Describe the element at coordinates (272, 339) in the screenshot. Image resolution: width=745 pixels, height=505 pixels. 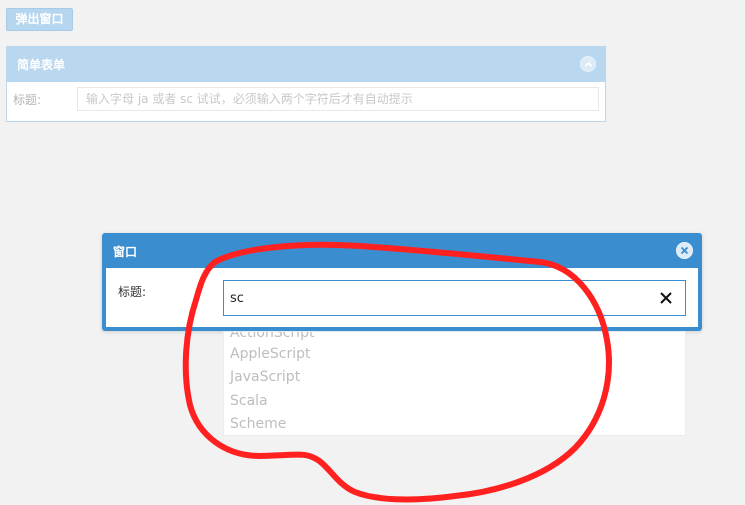
I see `autocomplete-item: ActionScript` at that location.